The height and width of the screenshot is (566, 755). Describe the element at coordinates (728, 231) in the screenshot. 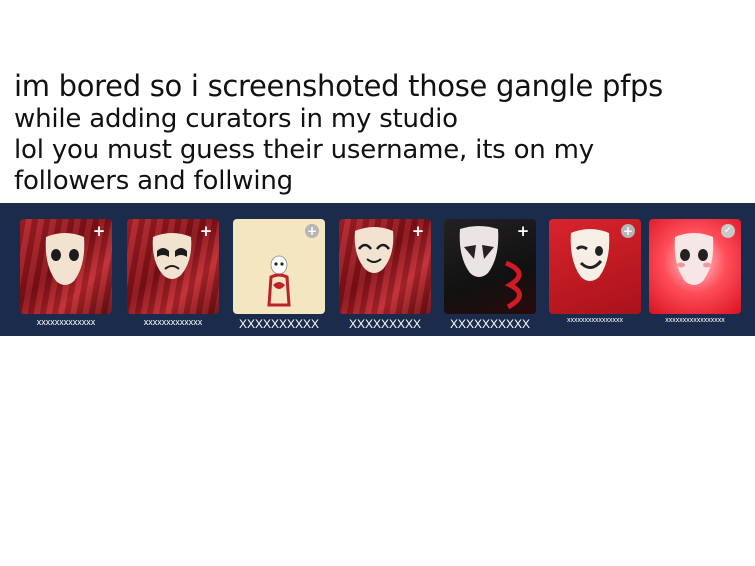

I see `check-circle-icon: ✓` at that location.